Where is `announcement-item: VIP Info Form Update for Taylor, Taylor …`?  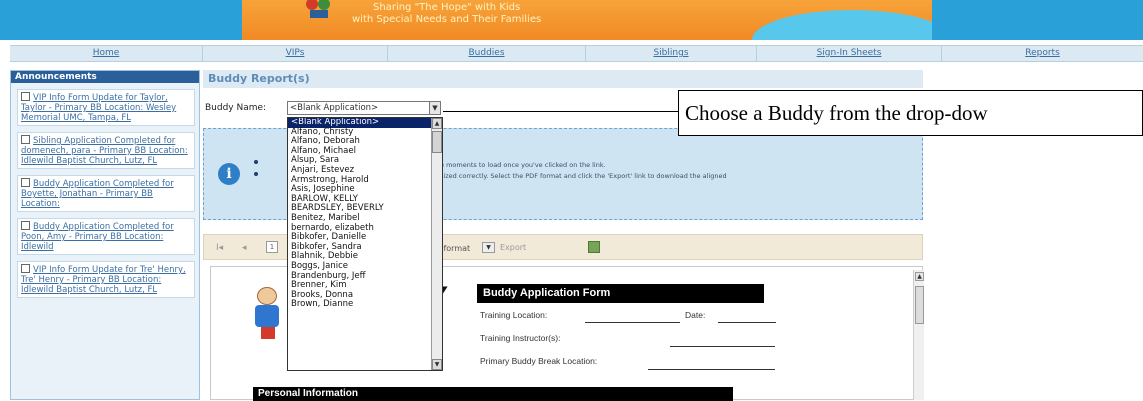
announcement-item: VIP Info Form Update for Taylor, Taylor … is located at coordinates (106, 107).